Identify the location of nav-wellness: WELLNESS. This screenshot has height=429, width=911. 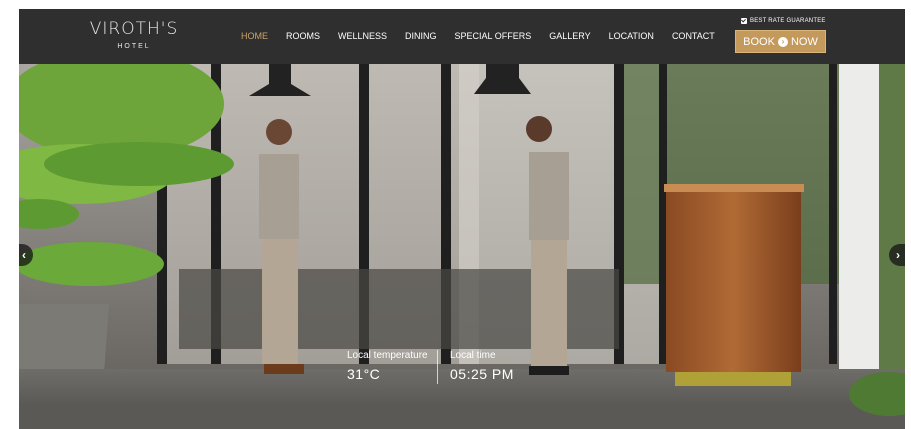
(362, 36).